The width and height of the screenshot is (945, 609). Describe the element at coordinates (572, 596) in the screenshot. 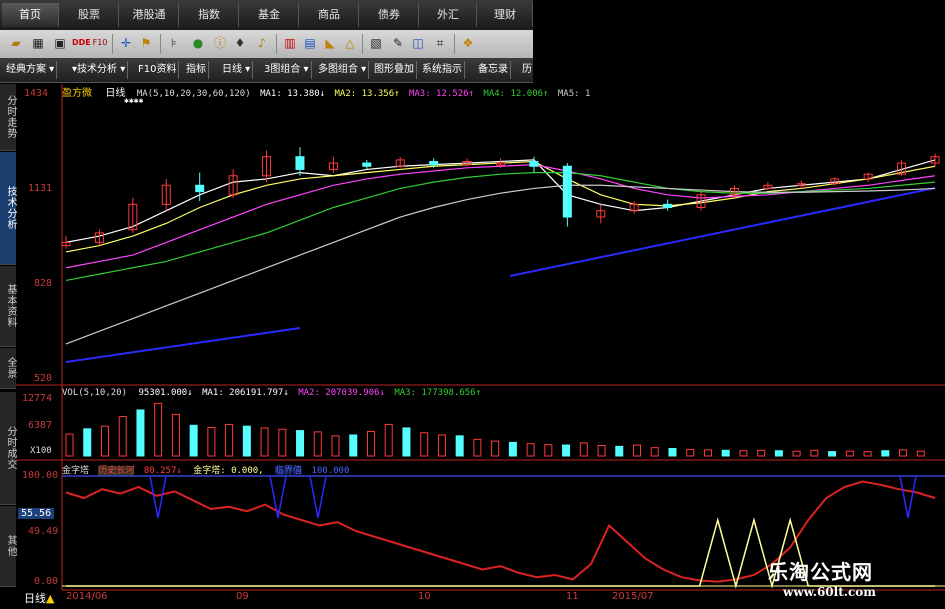

I see `x-tick-4: 11` at that location.